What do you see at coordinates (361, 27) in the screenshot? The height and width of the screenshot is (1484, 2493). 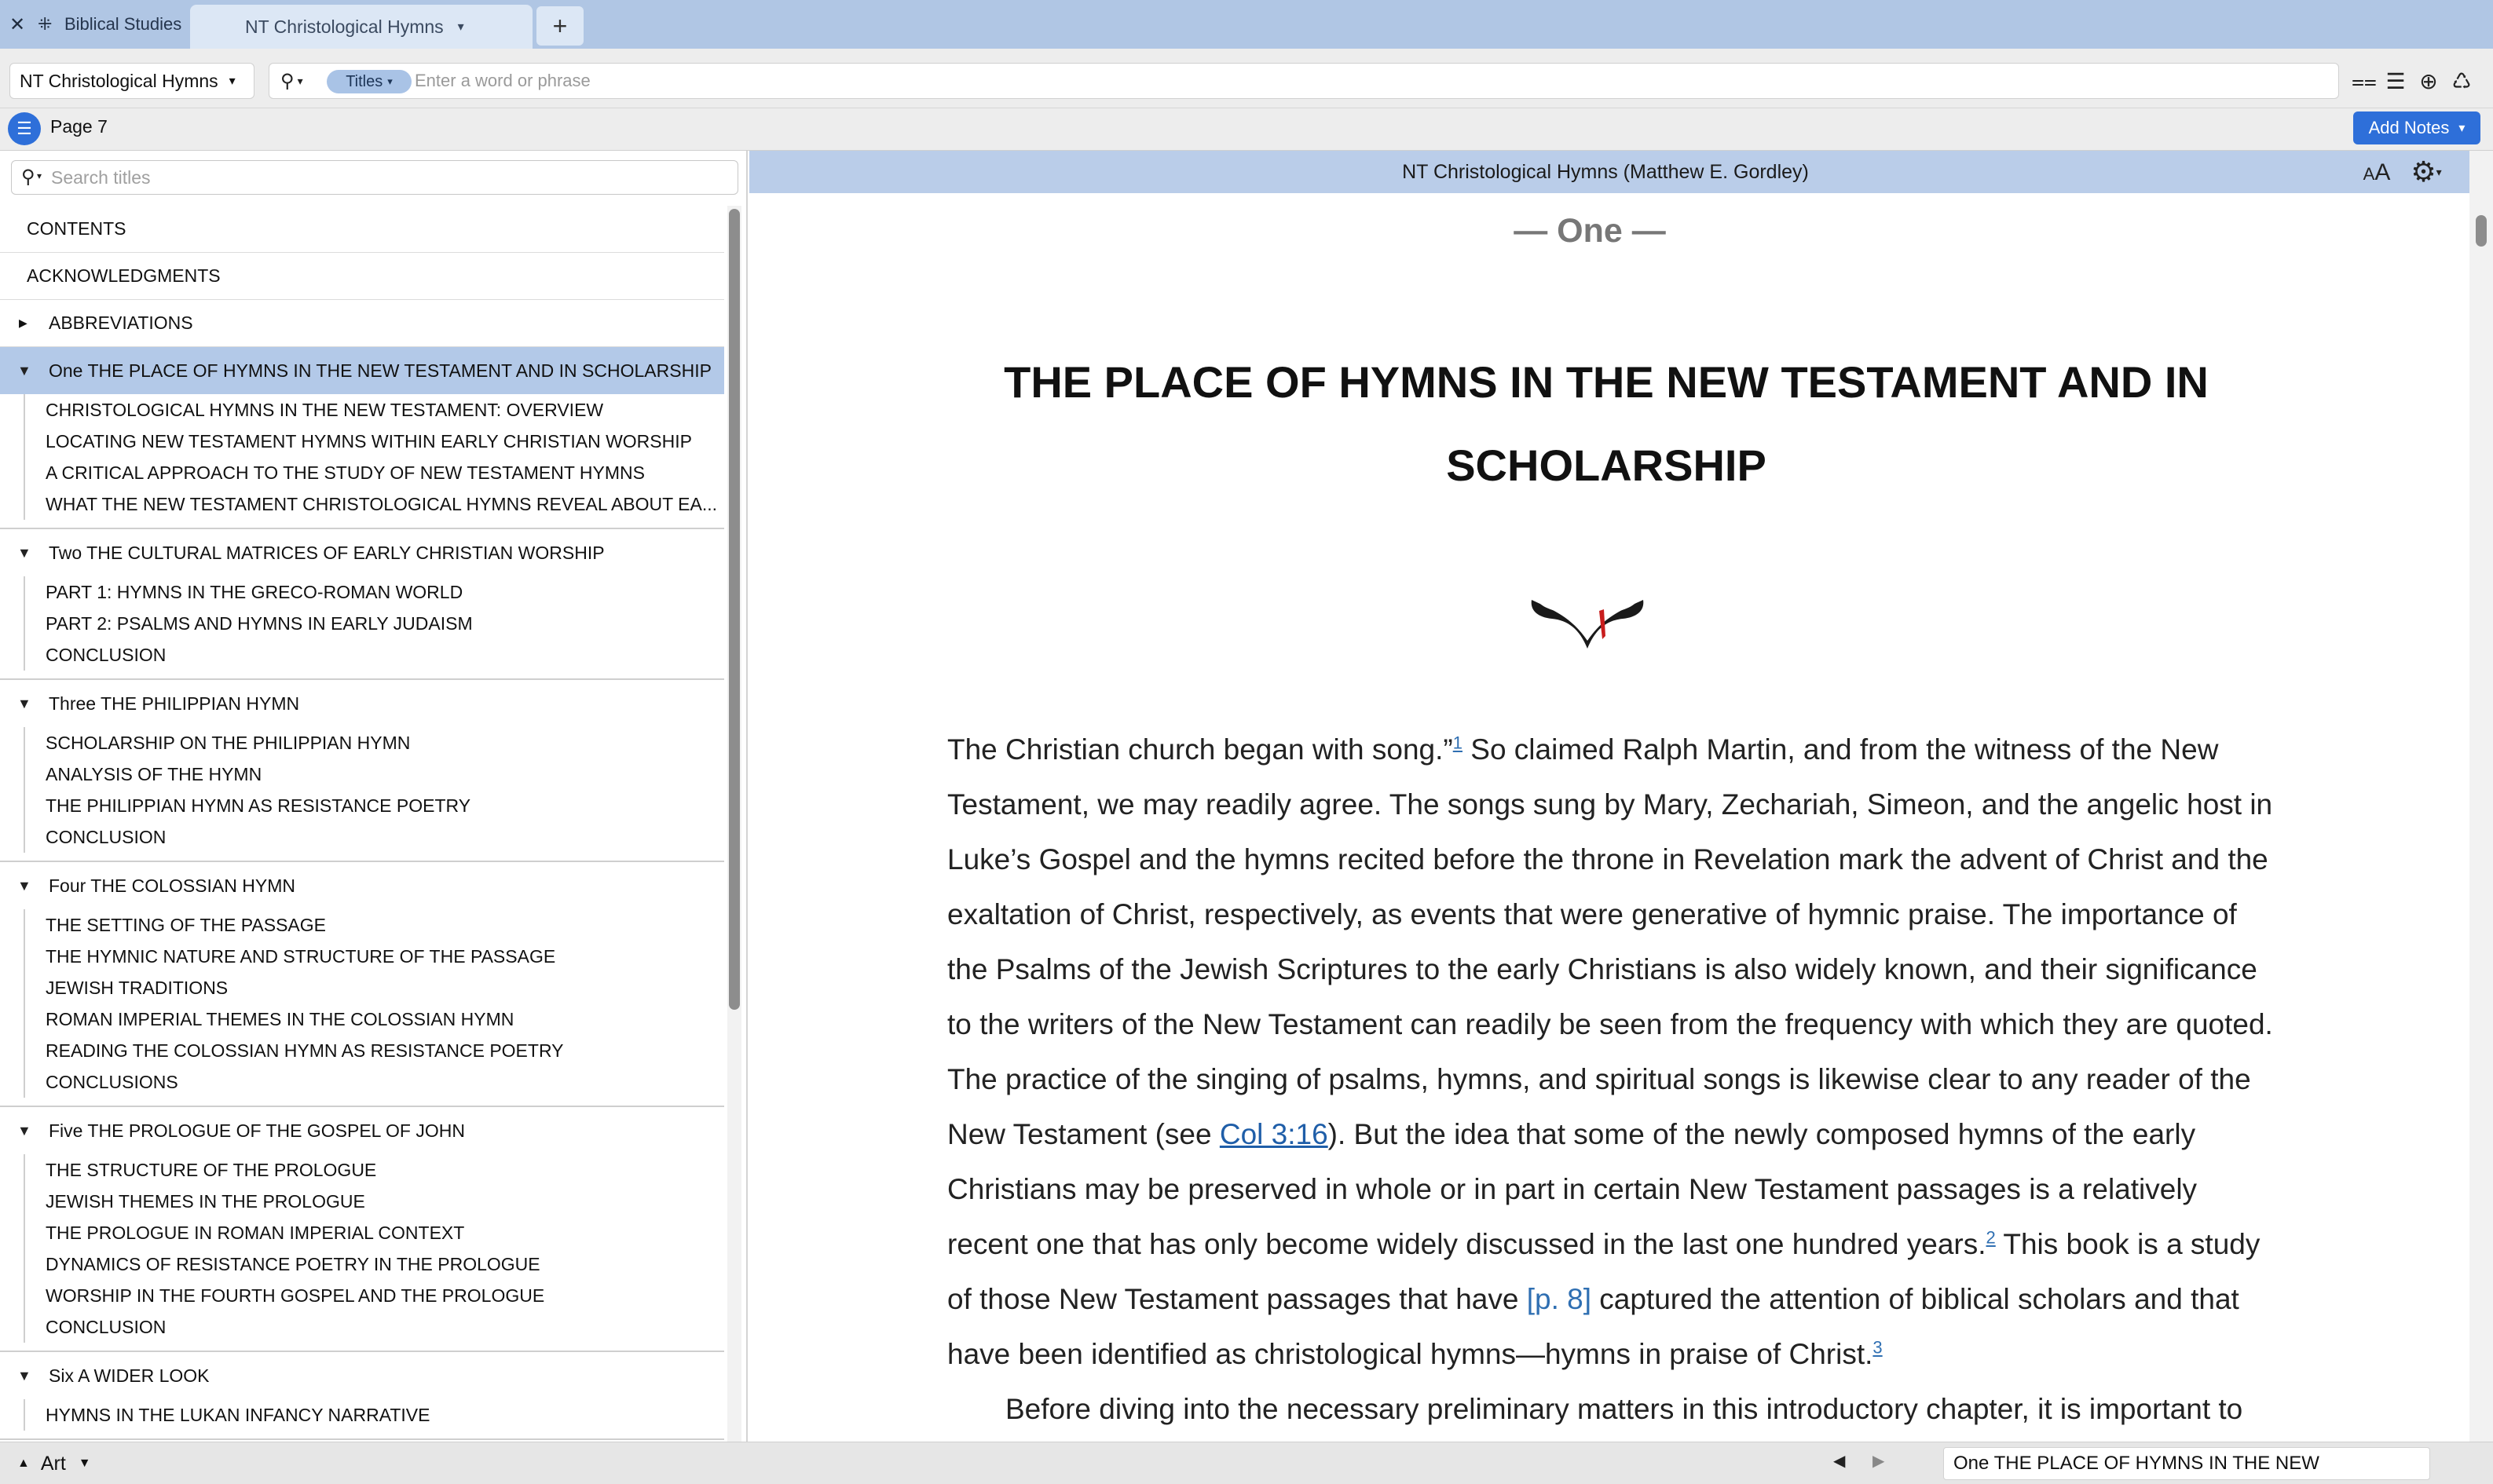 I see `tab-nt-christological-hymns: NT Christological Hymns ▾` at bounding box center [361, 27].